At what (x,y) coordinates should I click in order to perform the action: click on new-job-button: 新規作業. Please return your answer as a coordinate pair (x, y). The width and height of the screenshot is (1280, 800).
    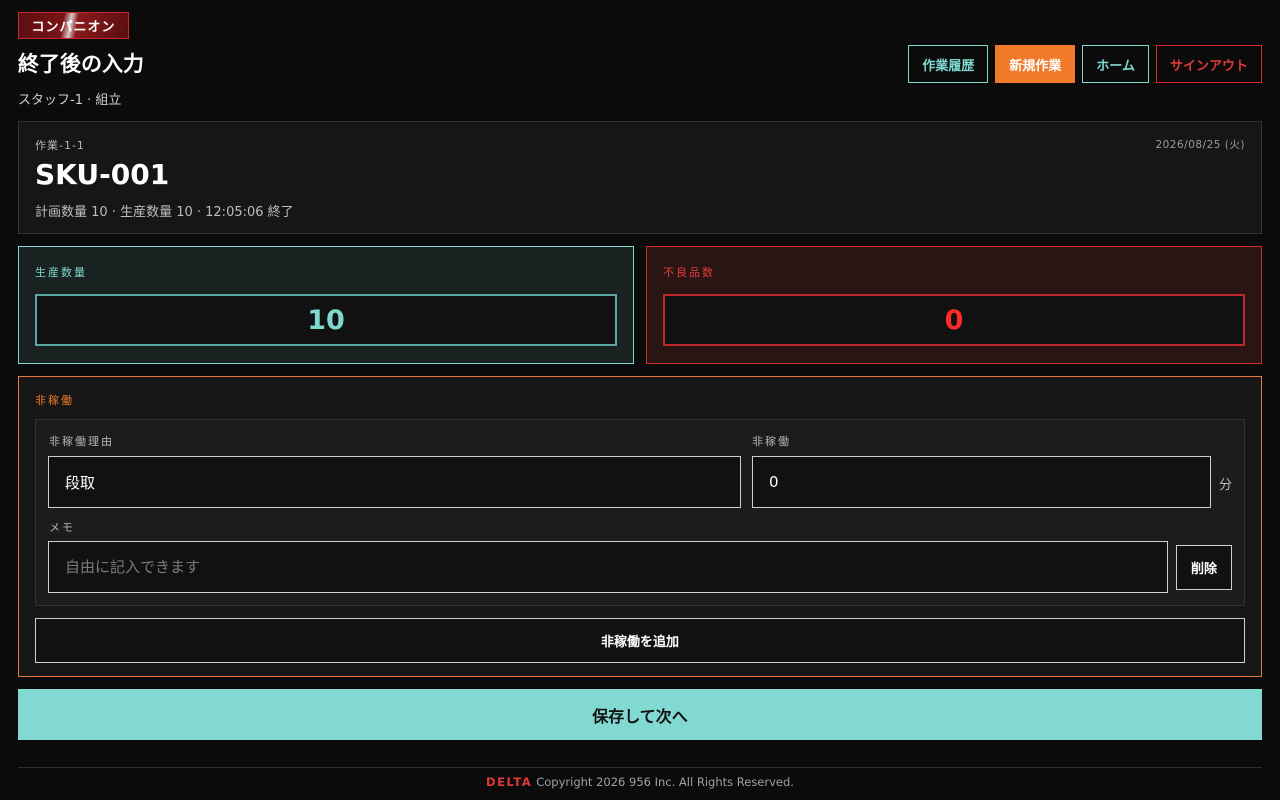
    Looking at the image, I should click on (1035, 64).